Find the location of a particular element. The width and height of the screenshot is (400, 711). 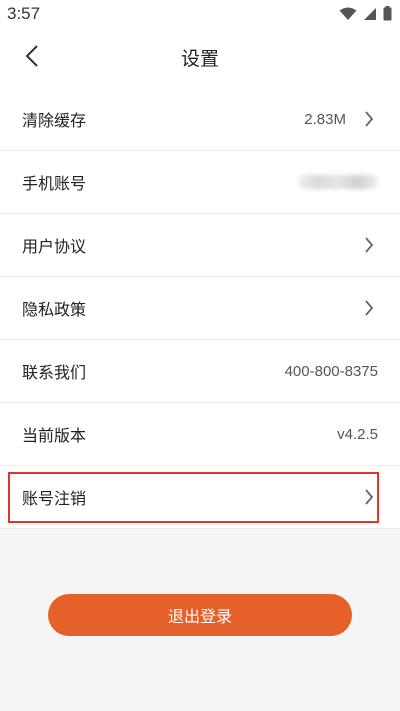

setting-label: 账号注销 is located at coordinates (54, 498).